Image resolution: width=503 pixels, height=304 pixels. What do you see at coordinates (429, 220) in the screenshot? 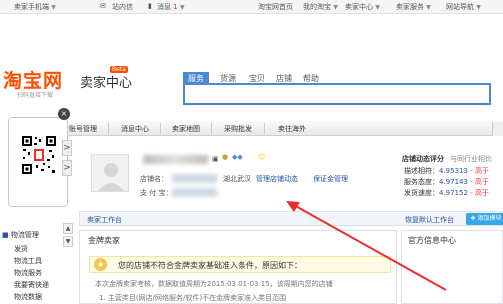
I see `restore-default-link: 恢复默认工作台` at bounding box center [429, 220].